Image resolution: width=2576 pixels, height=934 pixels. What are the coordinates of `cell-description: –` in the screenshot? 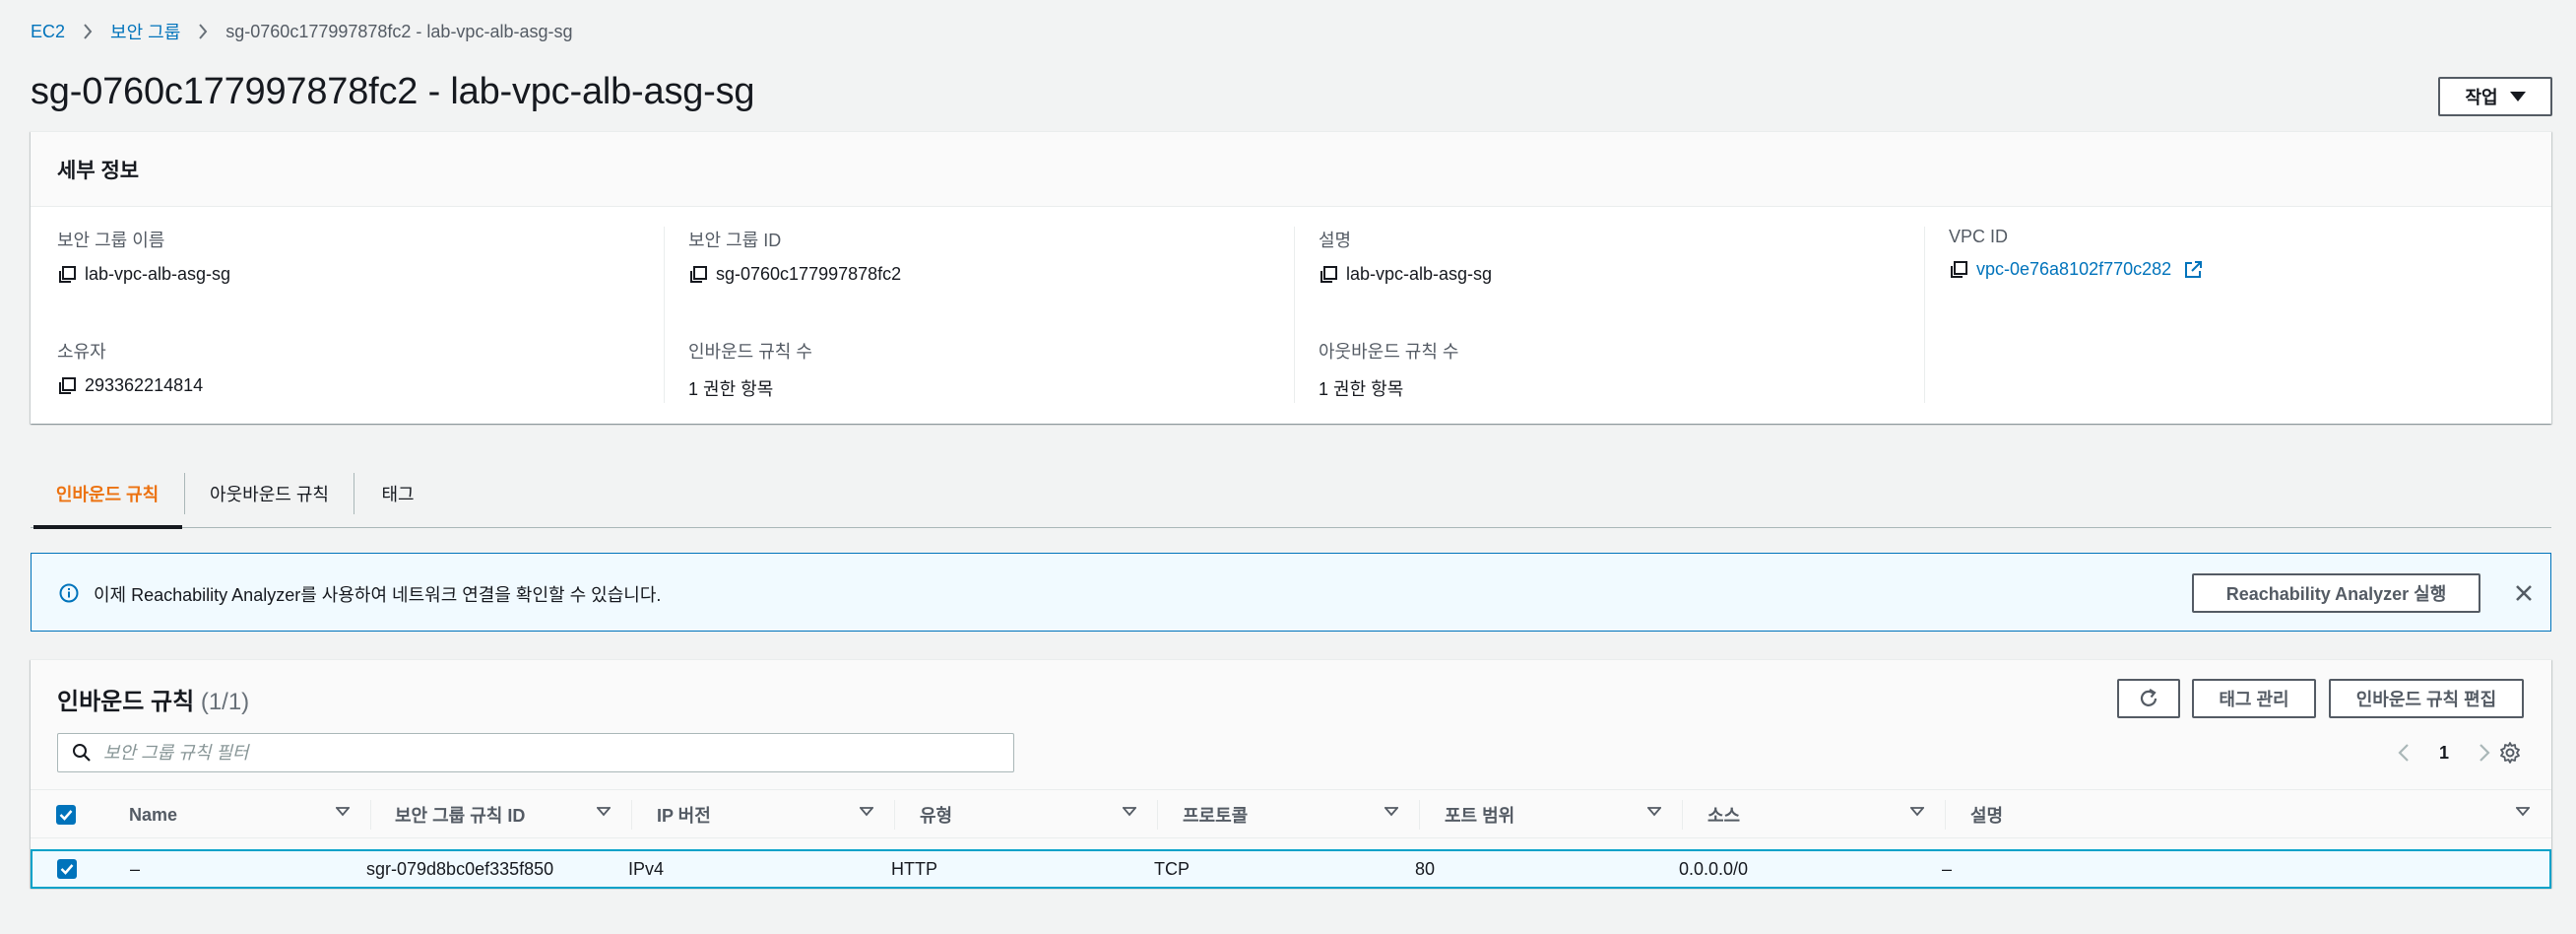 It's located at (1947, 868).